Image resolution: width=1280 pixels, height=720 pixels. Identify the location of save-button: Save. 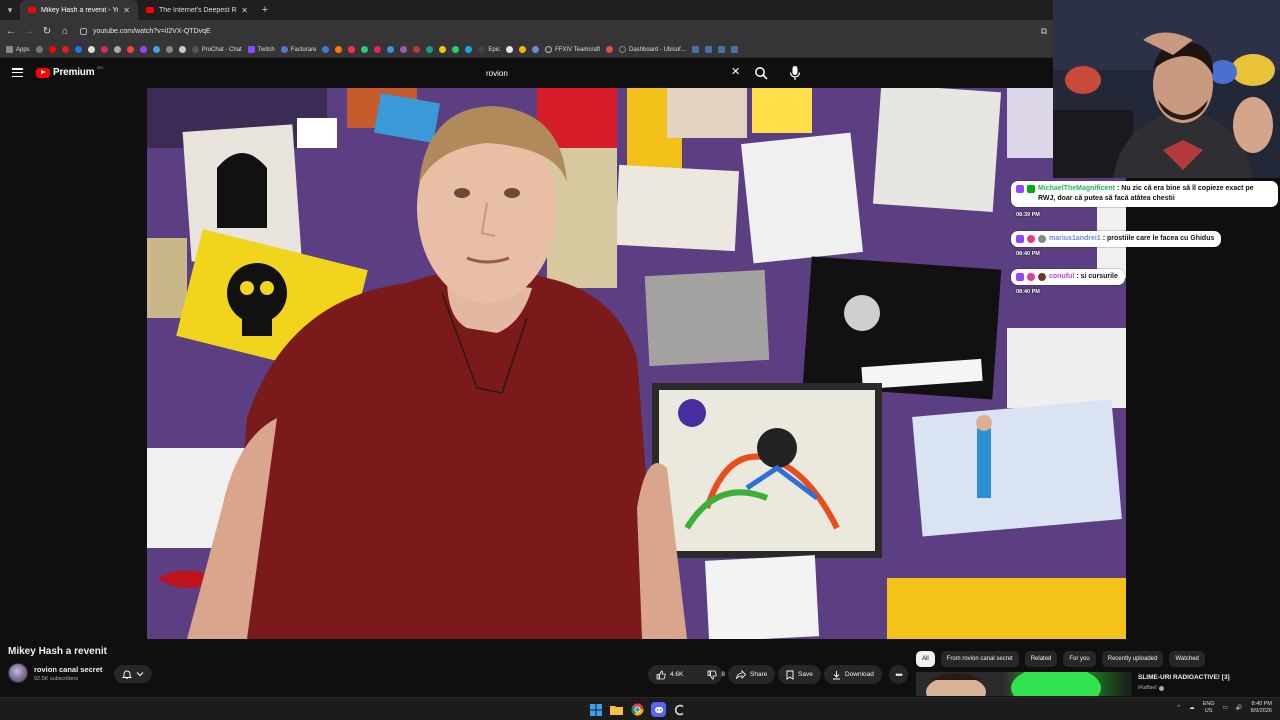
(799, 674).